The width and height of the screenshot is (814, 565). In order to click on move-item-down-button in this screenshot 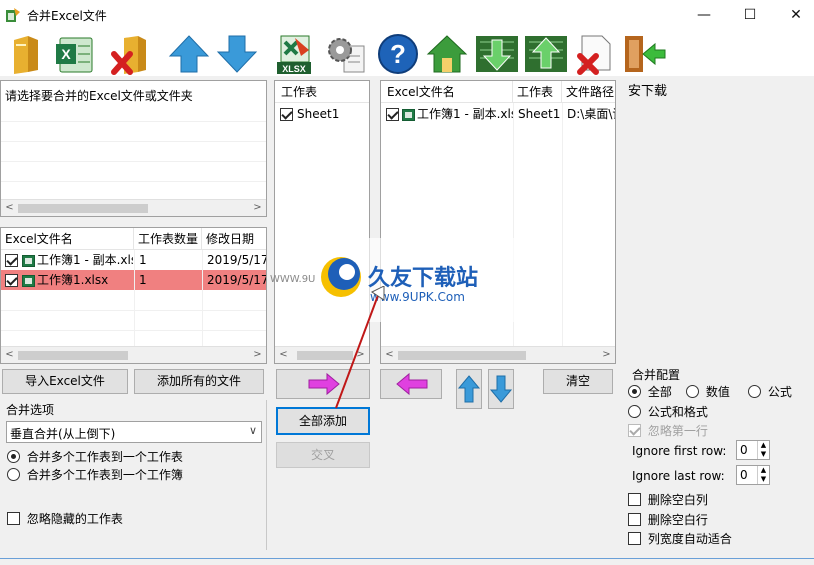, I will do `click(501, 389)`.